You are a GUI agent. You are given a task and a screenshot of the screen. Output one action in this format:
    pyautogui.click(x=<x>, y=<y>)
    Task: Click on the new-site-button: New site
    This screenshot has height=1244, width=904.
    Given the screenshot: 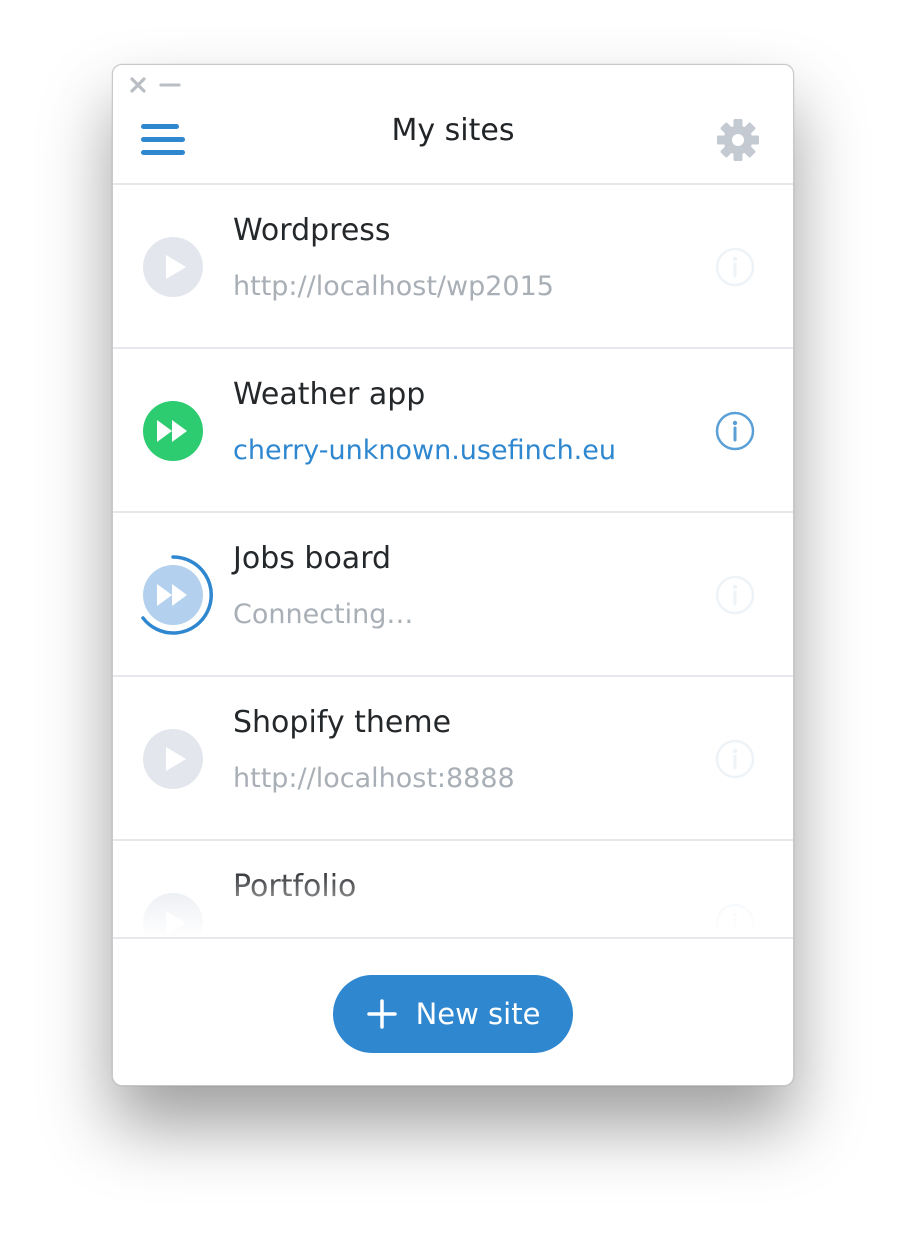 What is the action you would take?
    pyautogui.click(x=453, y=1014)
    